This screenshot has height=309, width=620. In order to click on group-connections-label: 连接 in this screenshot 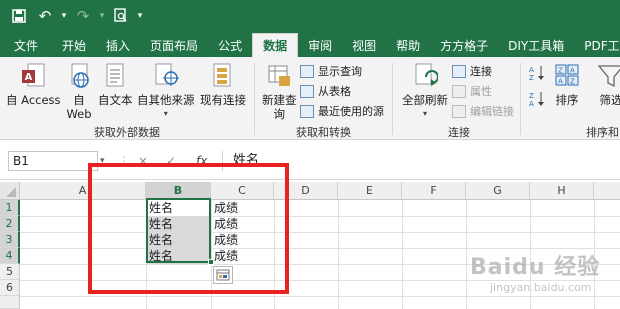, I will do `click(459, 132)`.